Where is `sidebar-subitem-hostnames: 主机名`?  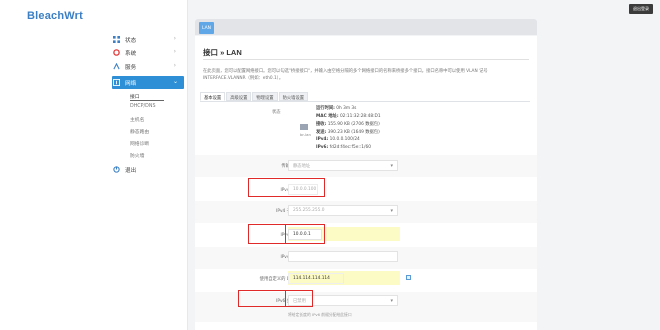 sidebar-subitem-hostnames: 主机名 is located at coordinates (137, 119).